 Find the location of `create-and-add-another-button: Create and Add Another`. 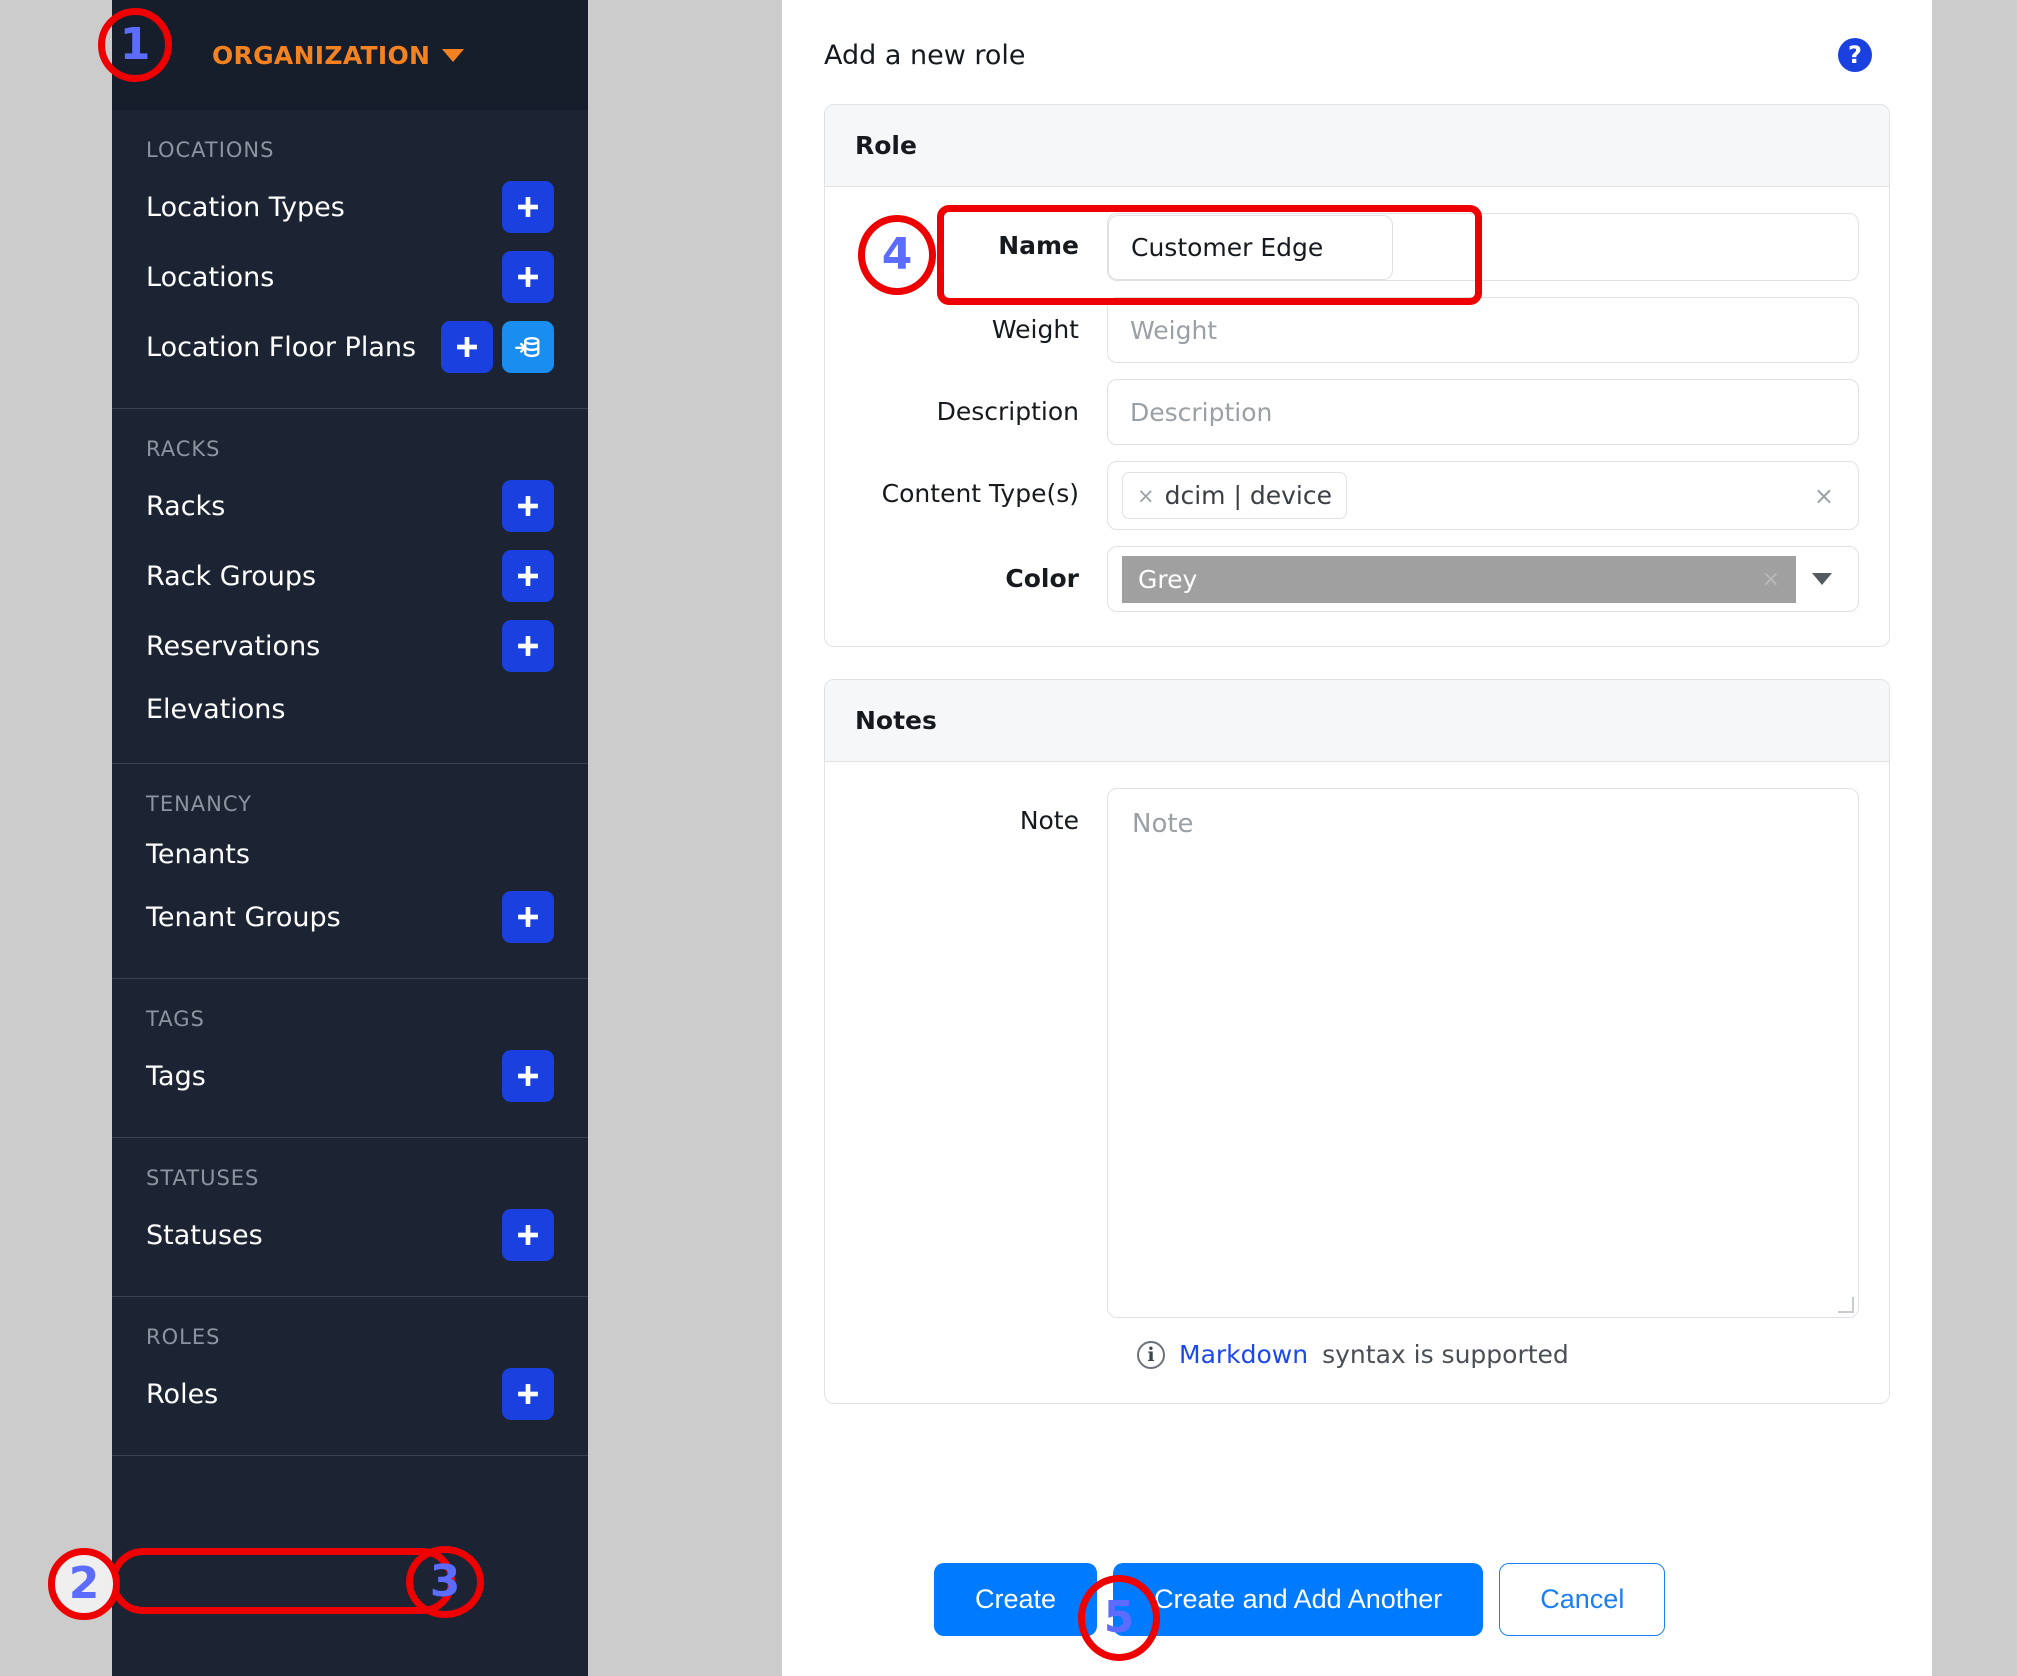

create-and-add-another-button: Create and Add Another is located at coordinates (1298, 1599).